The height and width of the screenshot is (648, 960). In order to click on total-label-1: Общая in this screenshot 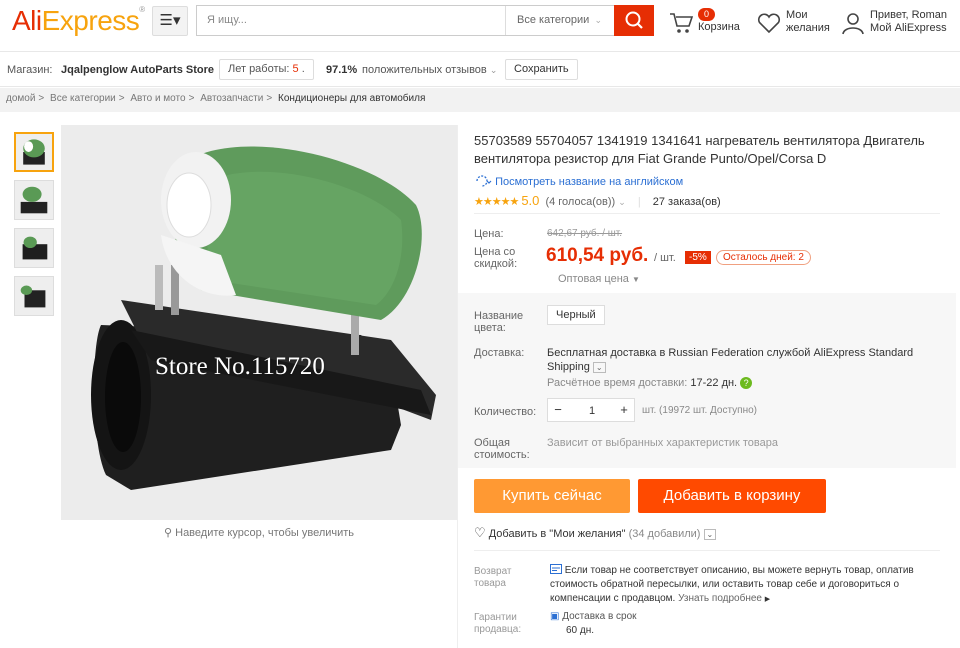, I will do `click(492, 443)`.